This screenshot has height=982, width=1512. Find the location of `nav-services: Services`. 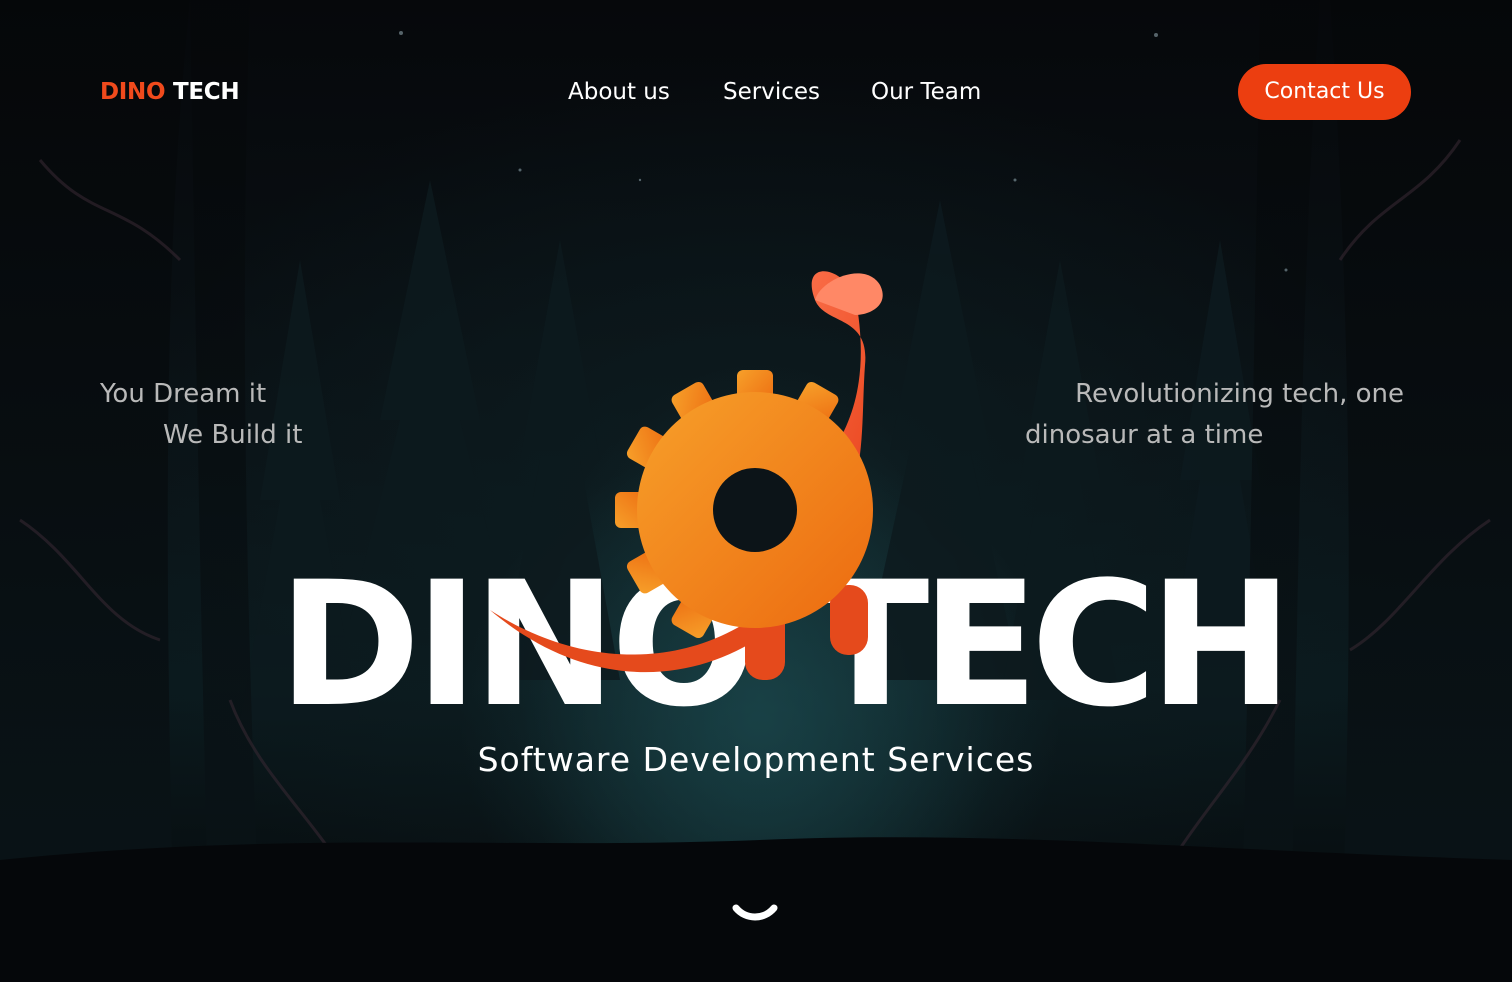

nav-services: Services is located at coordinates (771, 92).